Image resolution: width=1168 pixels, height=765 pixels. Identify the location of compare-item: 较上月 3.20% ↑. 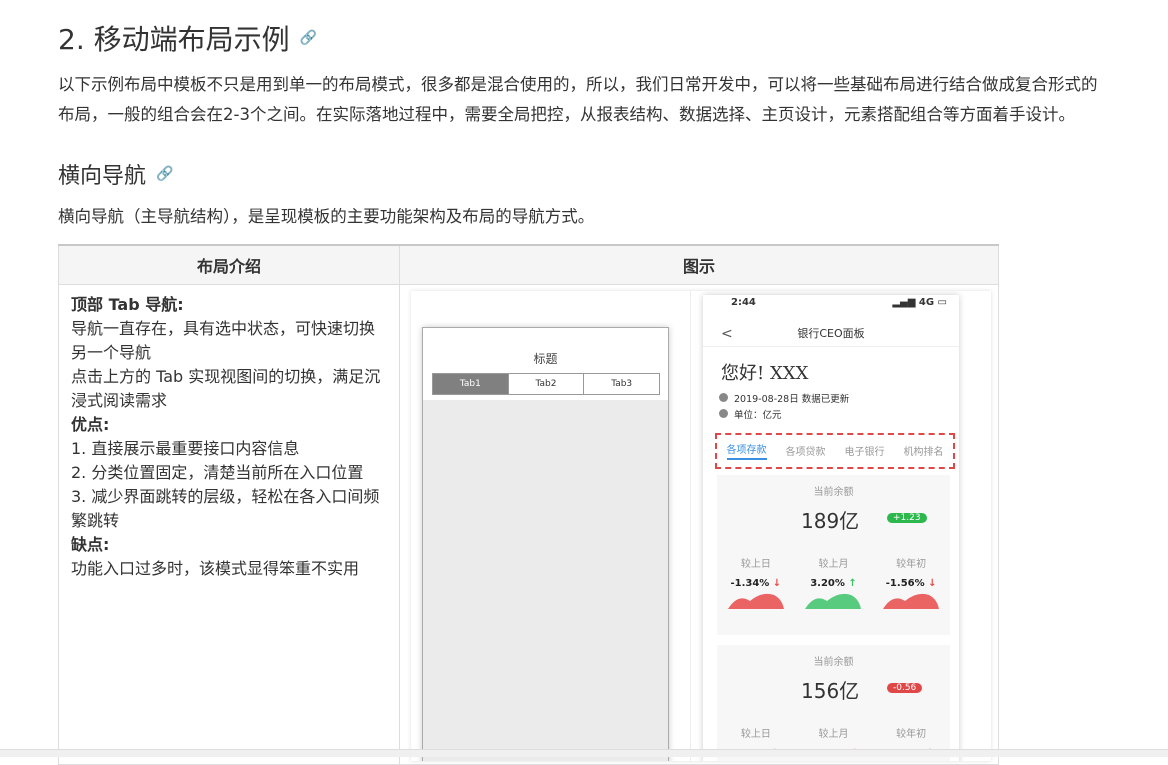
(833, 583).